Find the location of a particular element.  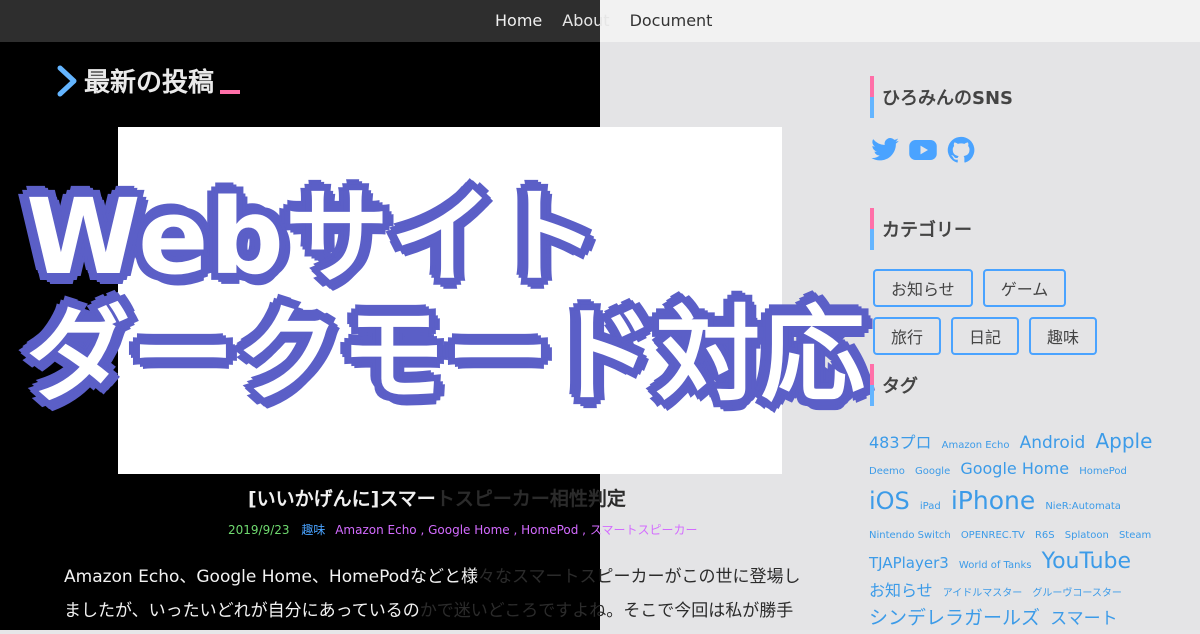

category-list: お知らせ ゲーム 旅行 日記 趣味 is located at coordinates (998, 317).